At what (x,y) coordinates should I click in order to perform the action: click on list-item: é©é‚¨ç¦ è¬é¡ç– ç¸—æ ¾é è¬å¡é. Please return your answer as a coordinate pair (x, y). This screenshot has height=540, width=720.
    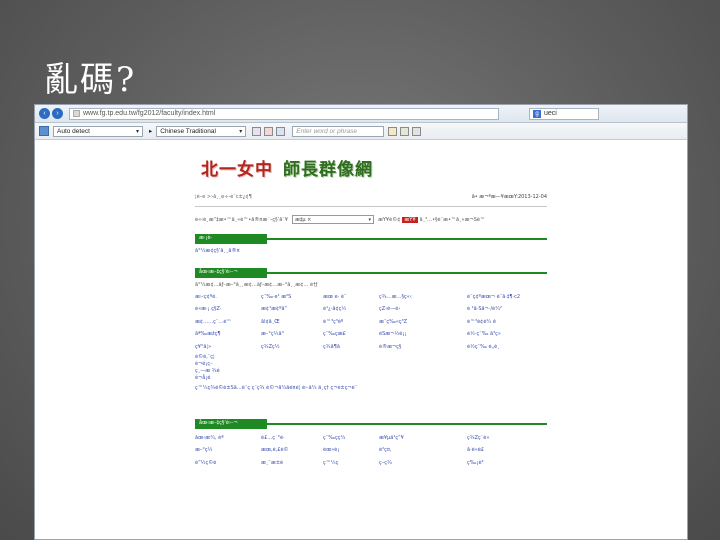
    Looking at the image, I should click on (207, 368).